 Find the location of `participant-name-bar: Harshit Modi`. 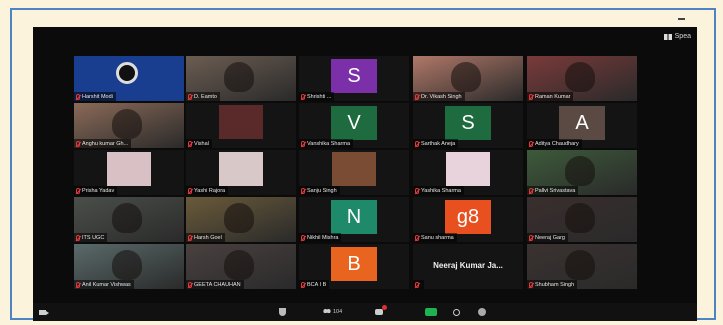

participant-name-bar: Harshit Modi is located at coordinates (95, 96).